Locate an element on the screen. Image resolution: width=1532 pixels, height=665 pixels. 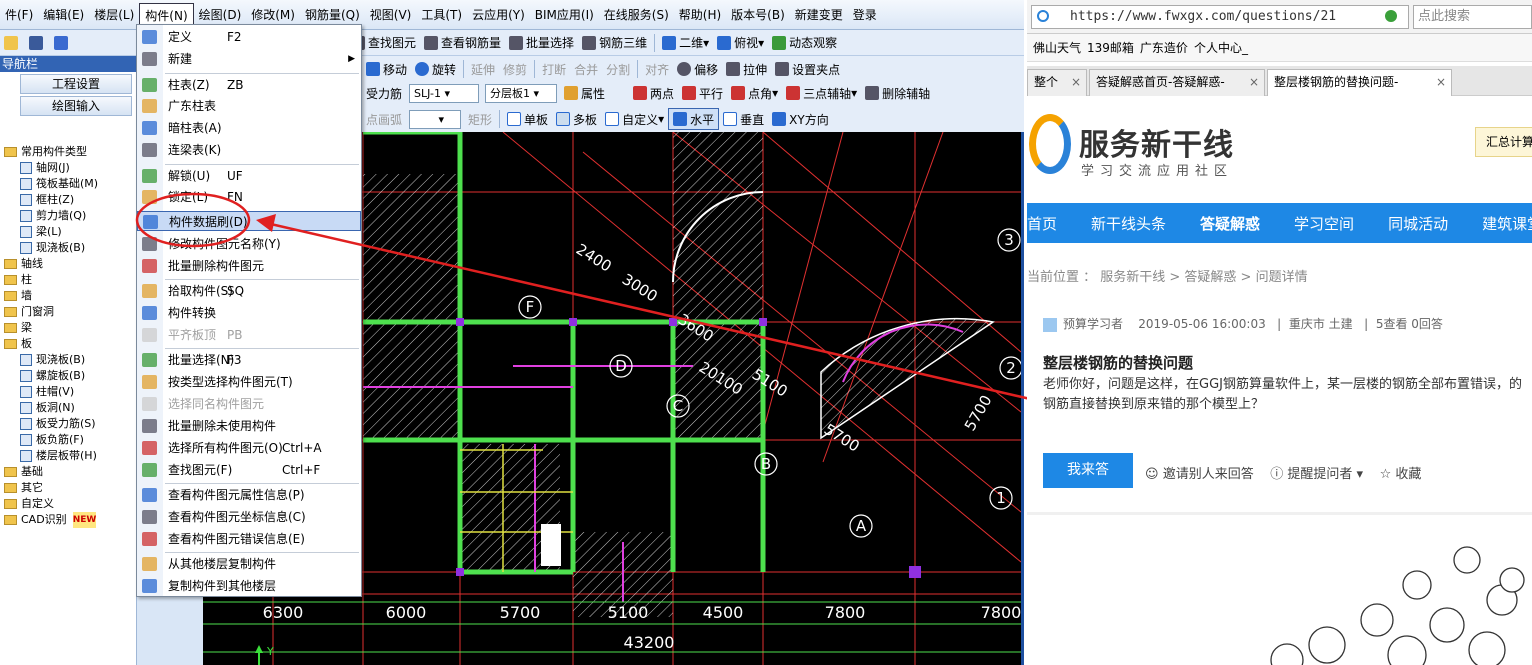
question-title: 整层楼钢筋的替换问题 is located at coordinates (1118, 363).